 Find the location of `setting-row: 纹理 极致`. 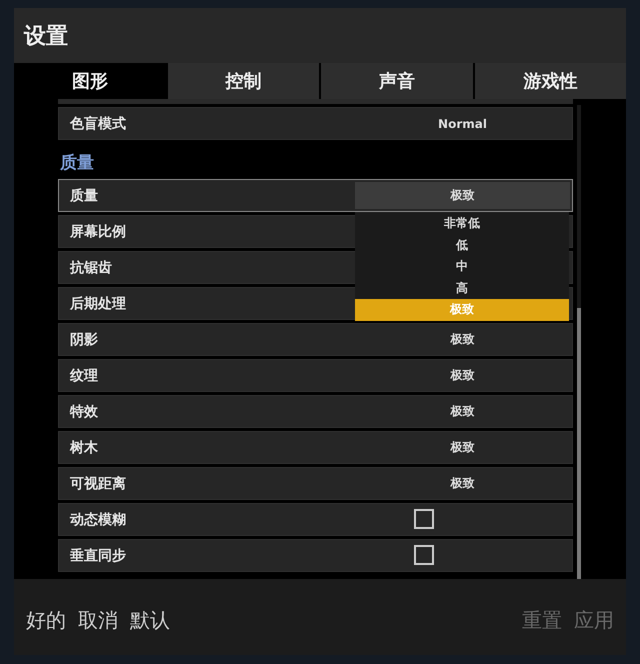

setting-row: 纹理 极致 is located at coordinates (315, 375).